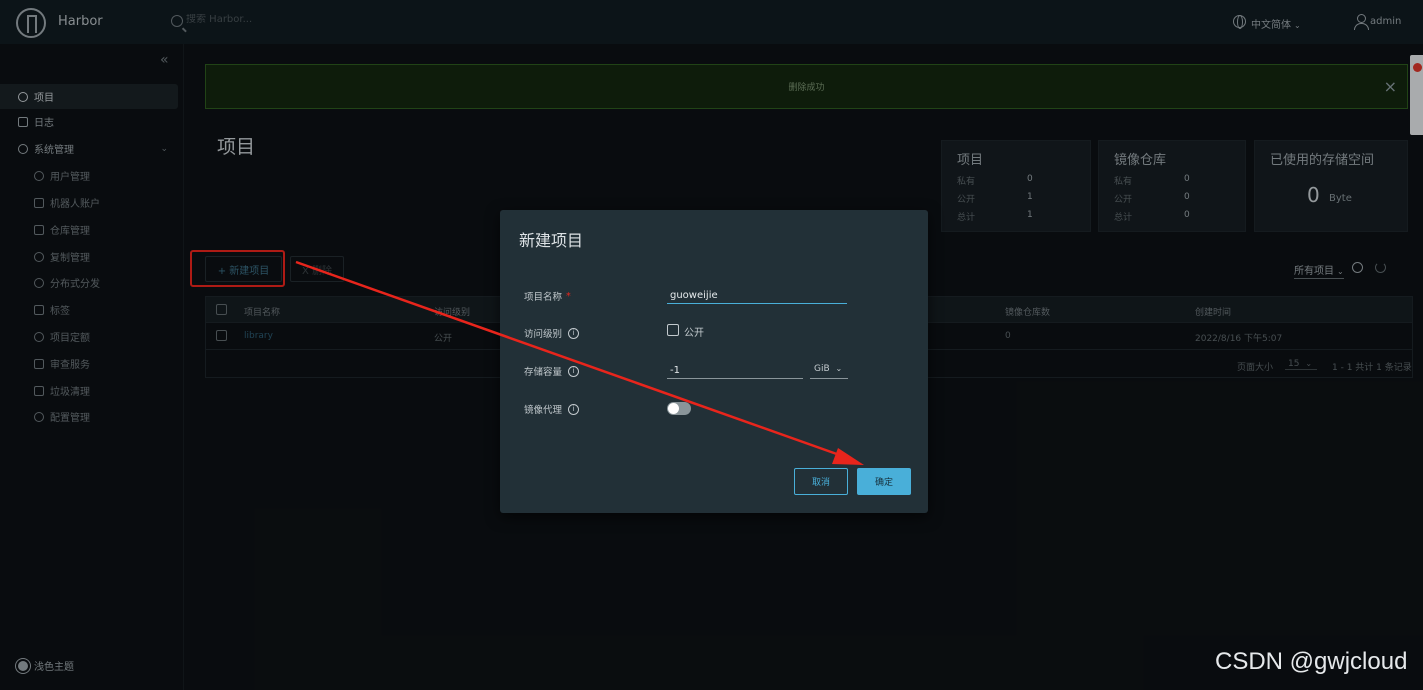 Image resolution: width=1423 pixels, height=690 pixels. What do you see at coordinates (236, 147) in the screenshot?
I see `page-title: 项目` at bounding box center [236, 147].